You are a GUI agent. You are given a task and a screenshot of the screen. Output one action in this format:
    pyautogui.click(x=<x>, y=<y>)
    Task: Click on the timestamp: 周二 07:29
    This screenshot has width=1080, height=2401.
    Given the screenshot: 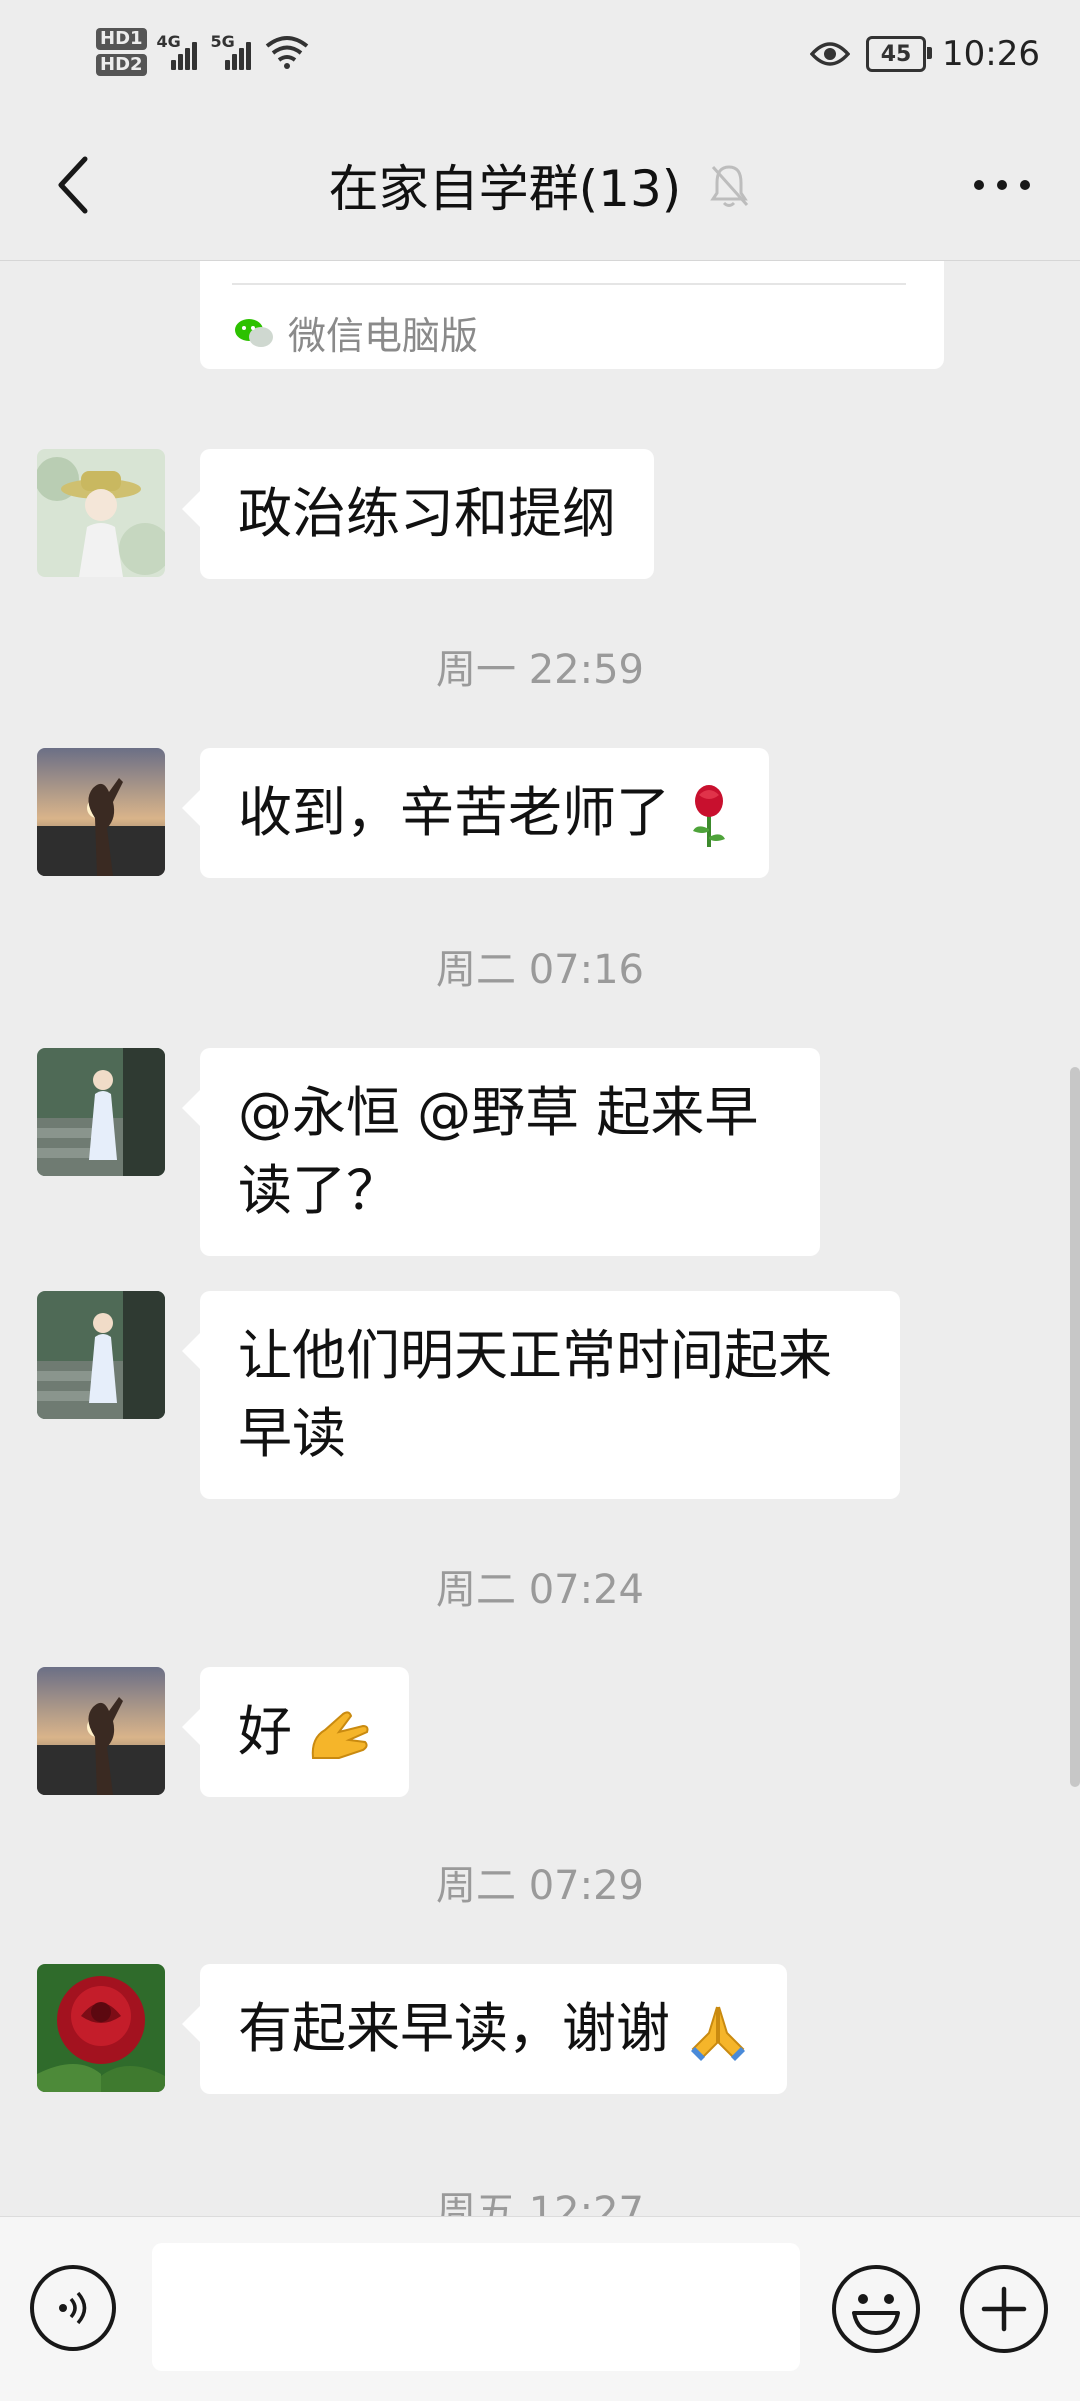 What is the action you would take?
    pyautogui.click(x=540, y=1886)
    